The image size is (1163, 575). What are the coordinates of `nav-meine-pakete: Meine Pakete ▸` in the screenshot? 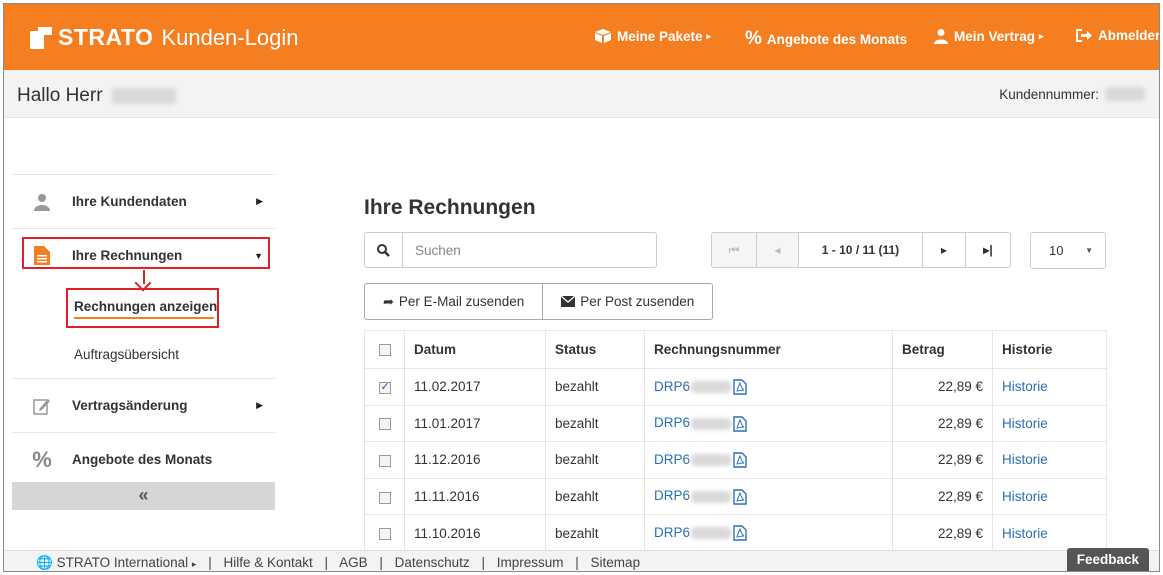 It's located at (652, 36).